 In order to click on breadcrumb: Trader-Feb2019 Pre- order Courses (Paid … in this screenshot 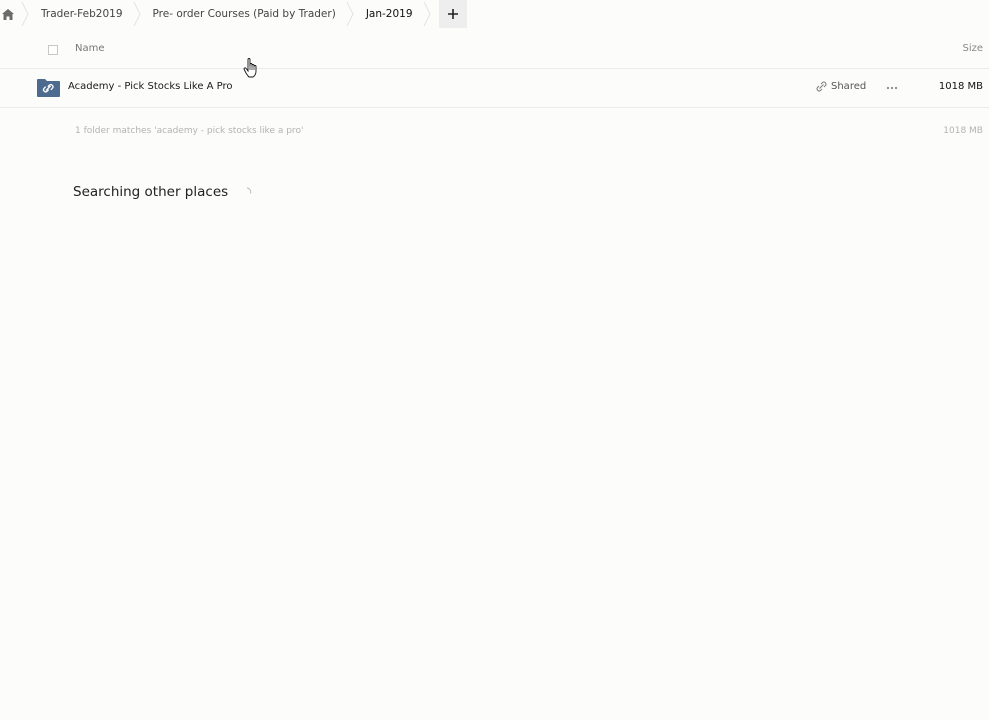, I will do `click(233, 14)`.